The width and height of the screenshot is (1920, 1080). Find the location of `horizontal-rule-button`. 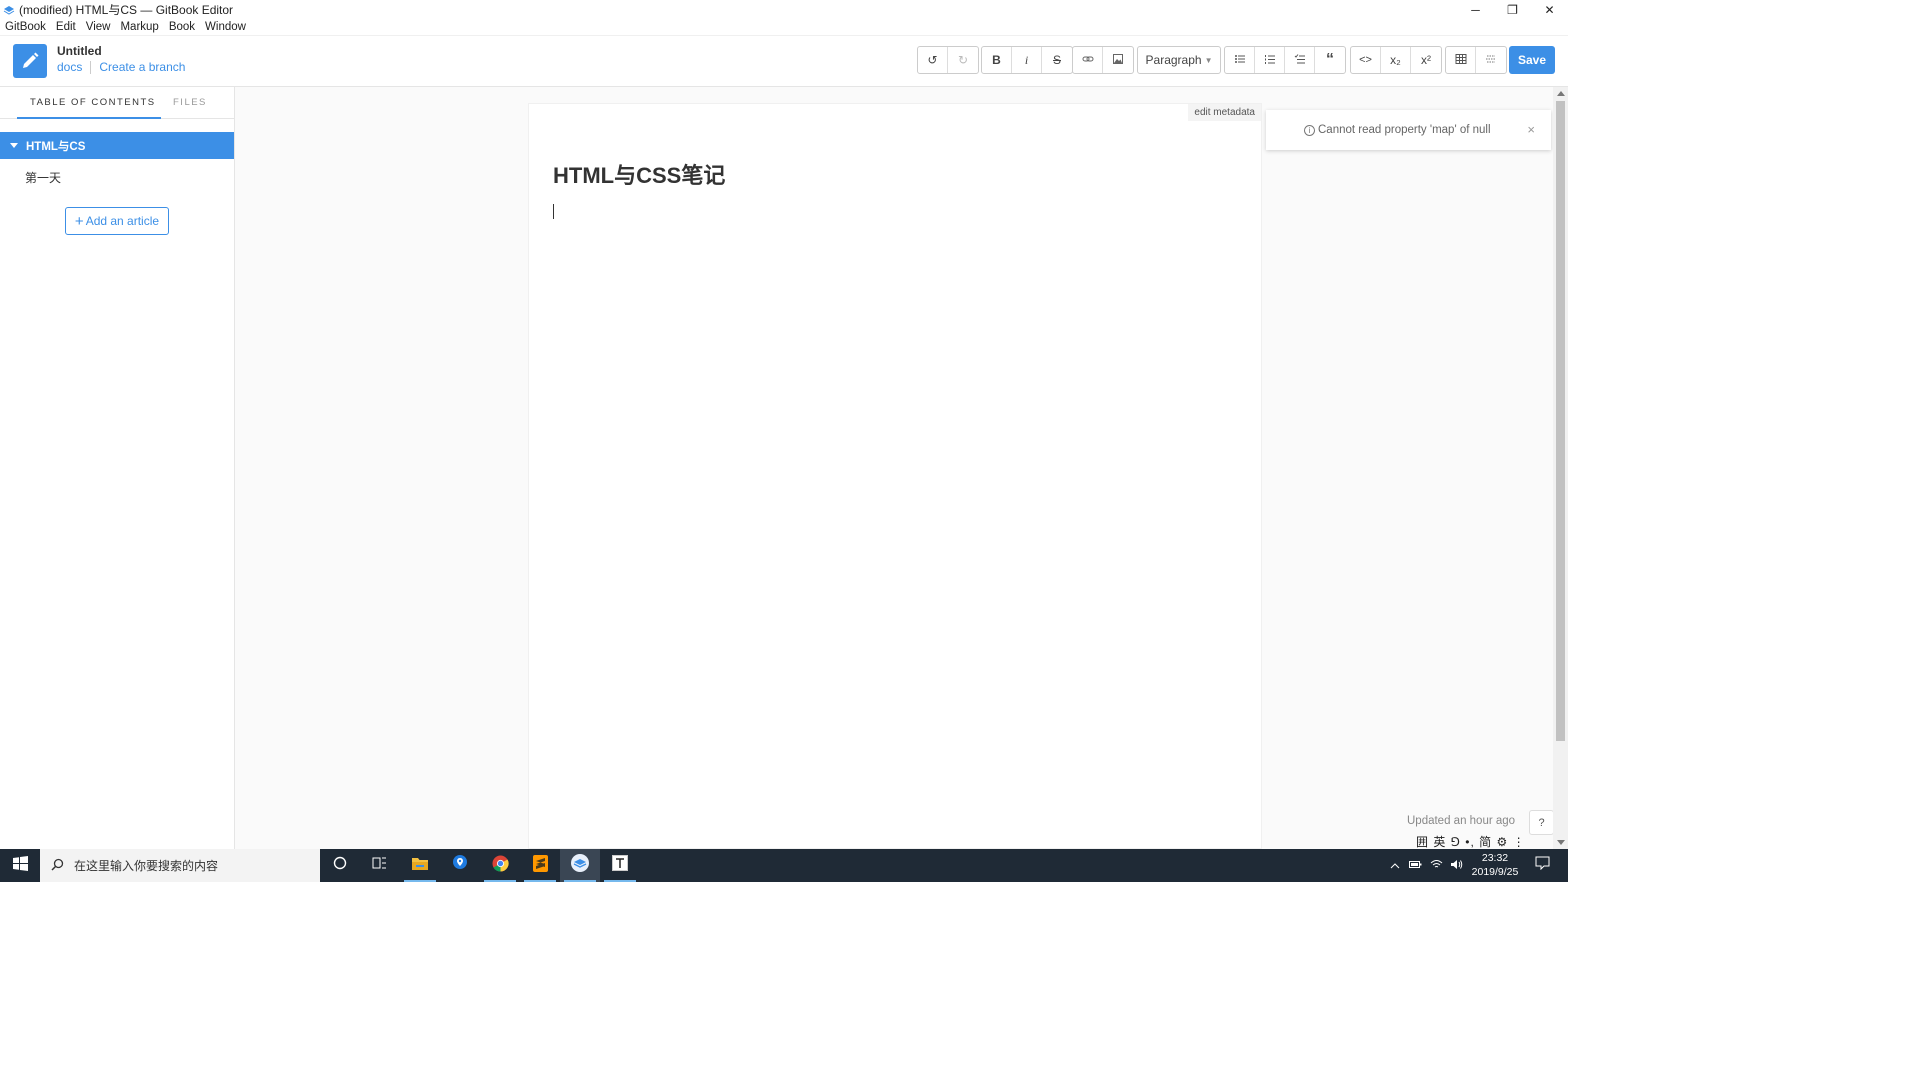

horizontal-rule-button is located at coordinates (1491, 60).